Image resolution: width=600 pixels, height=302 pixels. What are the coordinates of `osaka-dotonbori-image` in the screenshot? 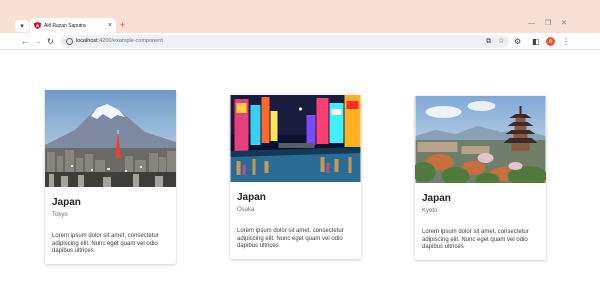 It's located at (295, 138).